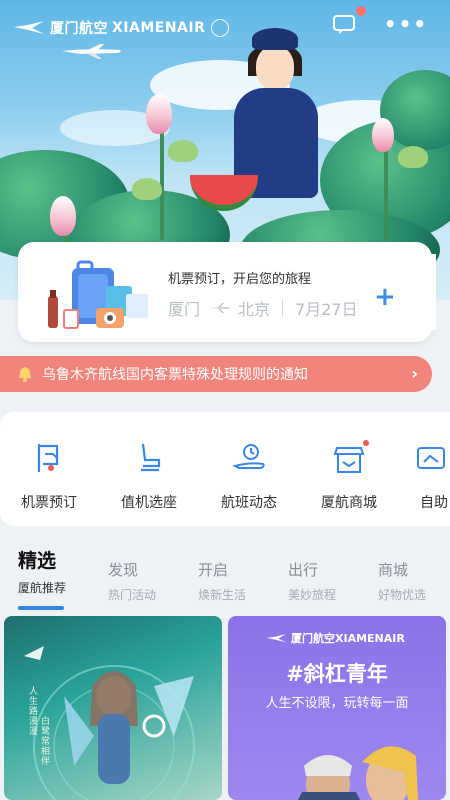 This screenshot has height=800, width=450. Describe the element at coordinates (402, 581) in the screenshot. I see `tab-mall: 商城 好物优选` at that location.